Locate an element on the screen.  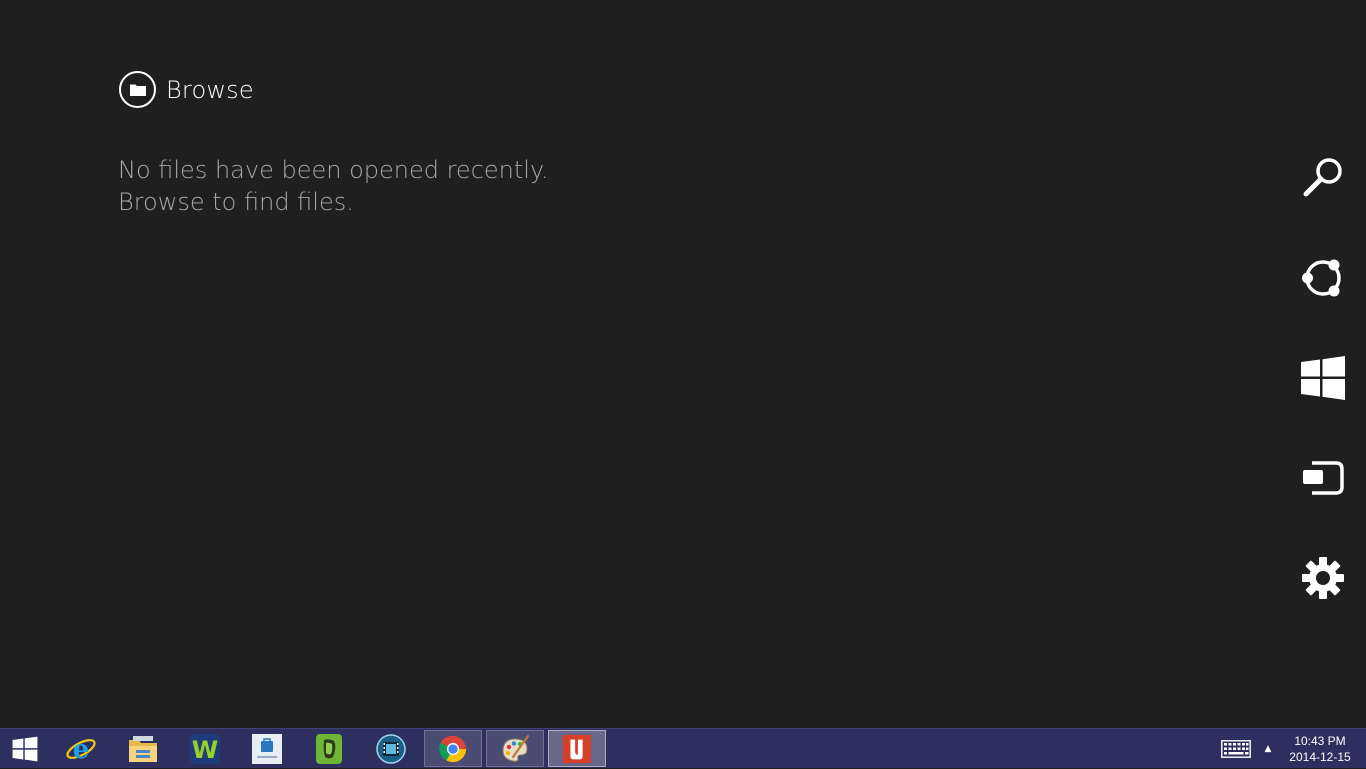
film-reel-icon is located at coordinates (391, 748).